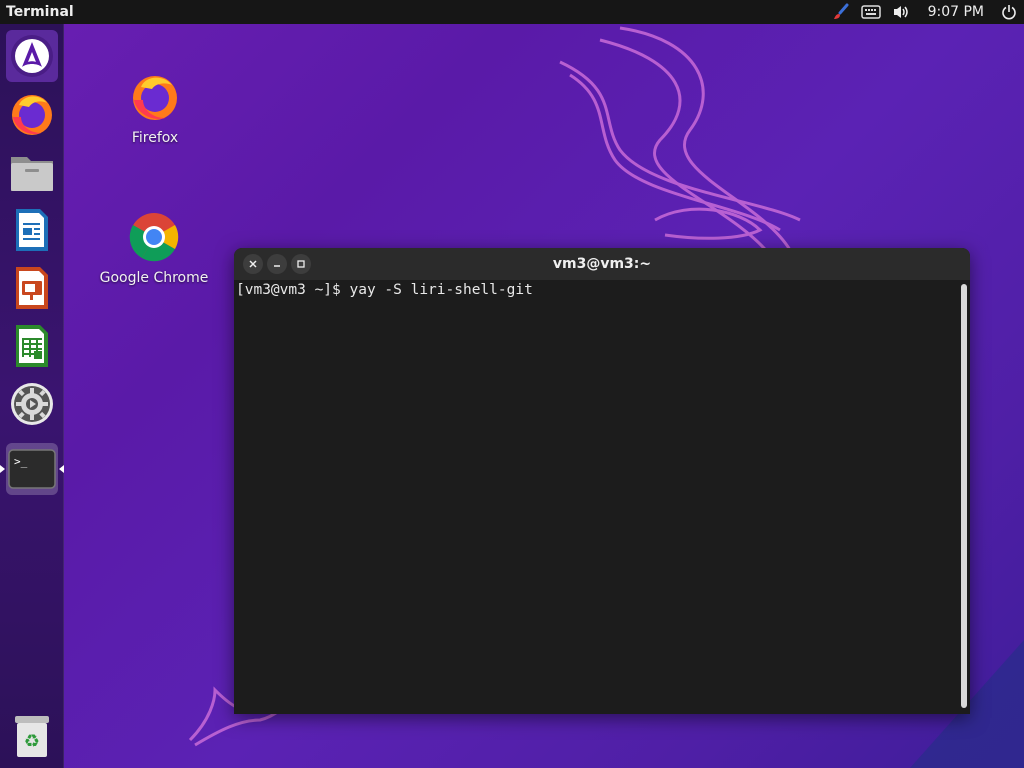 The width and height of the screenshot is (1024, 768). Describe the element at coordinates (925, 12) in the screenshot. I see `system-tray: 9:07 PM` at that location.